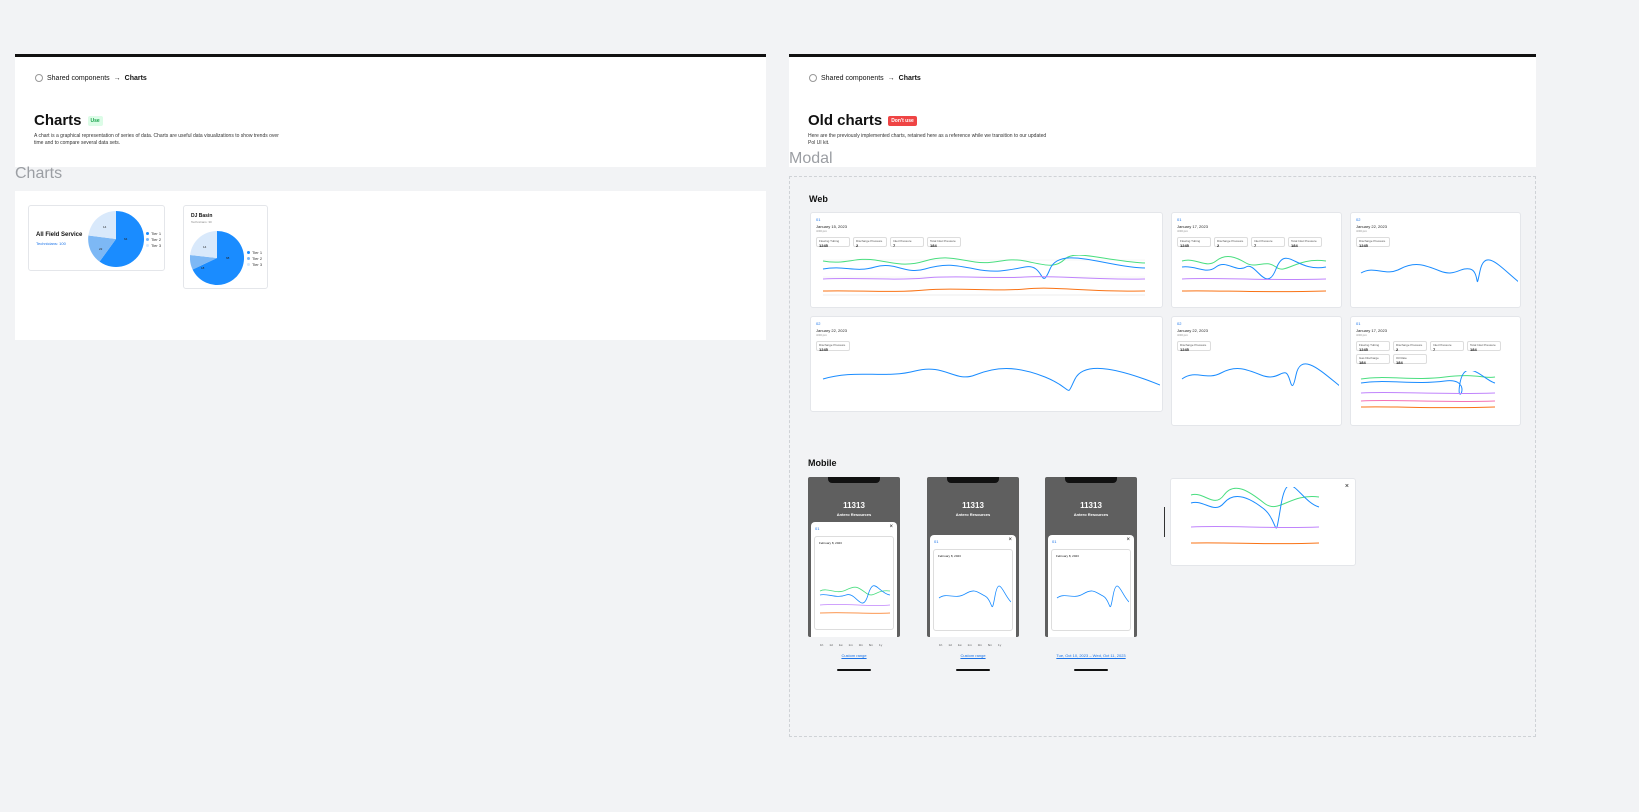 The image size is (1639, 812). Describe the element at coordinates (101, 249) in the screenshot. I see `slice-label: 22` at that location.